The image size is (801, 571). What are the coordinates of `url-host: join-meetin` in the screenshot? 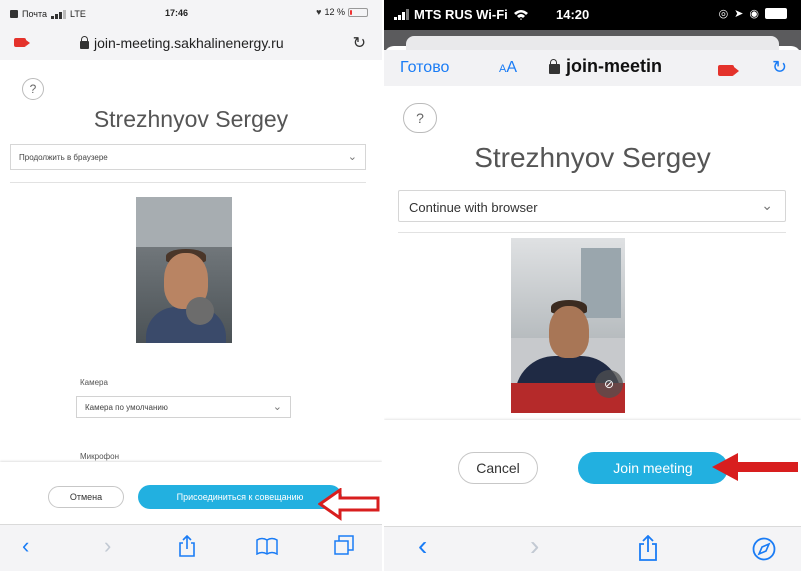 It's located at (614, 66).